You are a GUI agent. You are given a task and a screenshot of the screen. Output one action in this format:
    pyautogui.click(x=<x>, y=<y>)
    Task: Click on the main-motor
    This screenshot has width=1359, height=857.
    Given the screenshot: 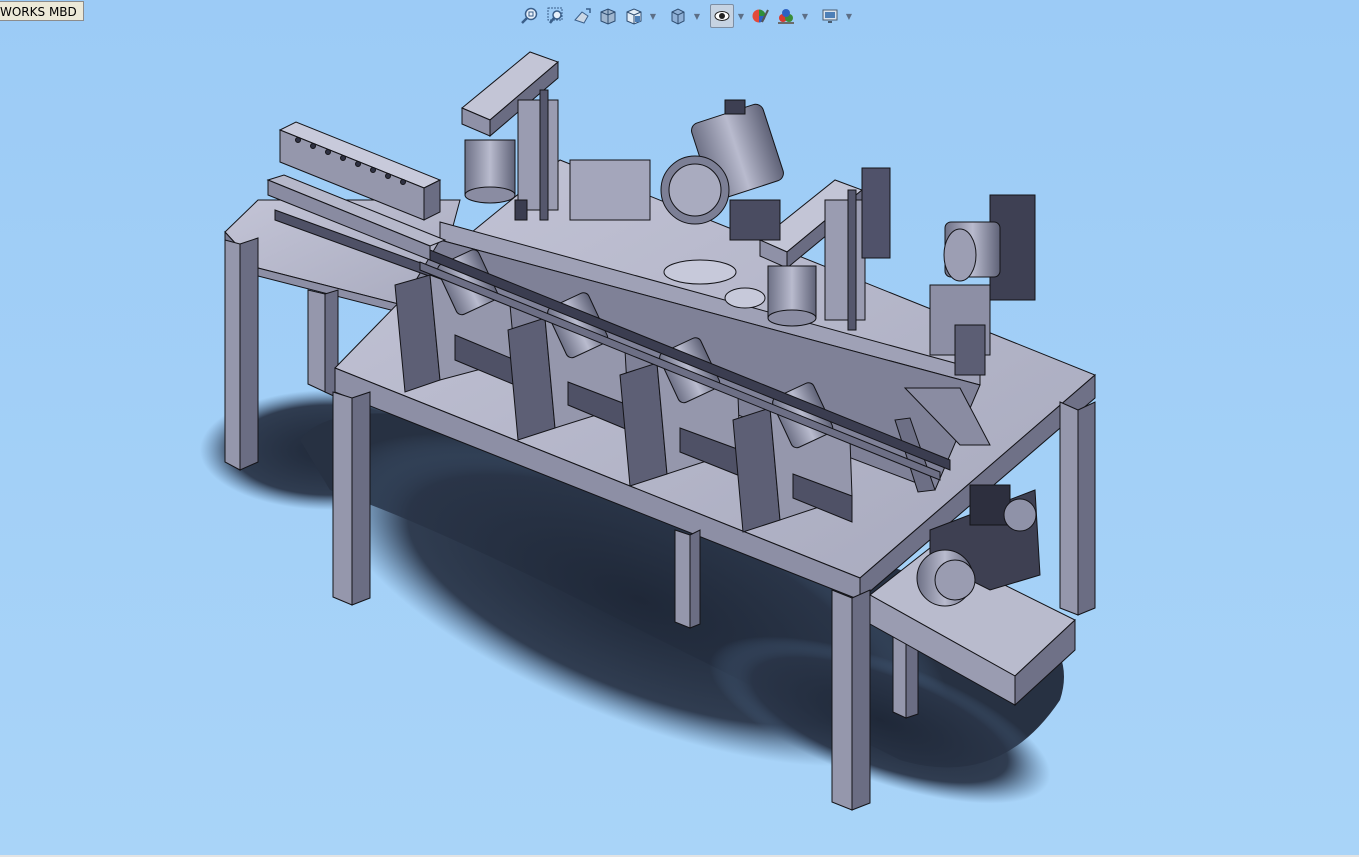 What is the action you would take?
    pyautogui.click(x=722, y=170)
    